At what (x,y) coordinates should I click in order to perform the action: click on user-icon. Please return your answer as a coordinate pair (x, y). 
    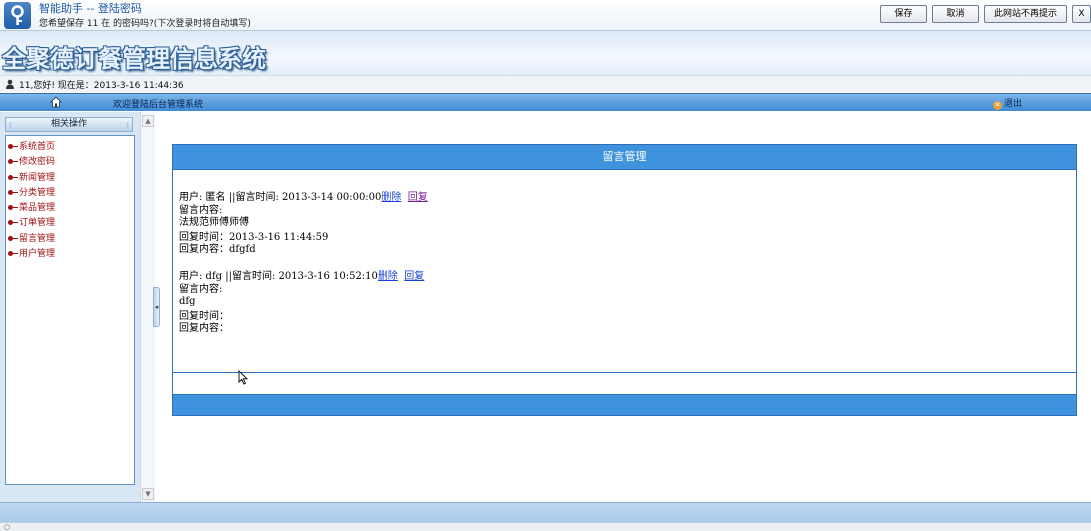
    Looking at the image, I should click on (10, 85).